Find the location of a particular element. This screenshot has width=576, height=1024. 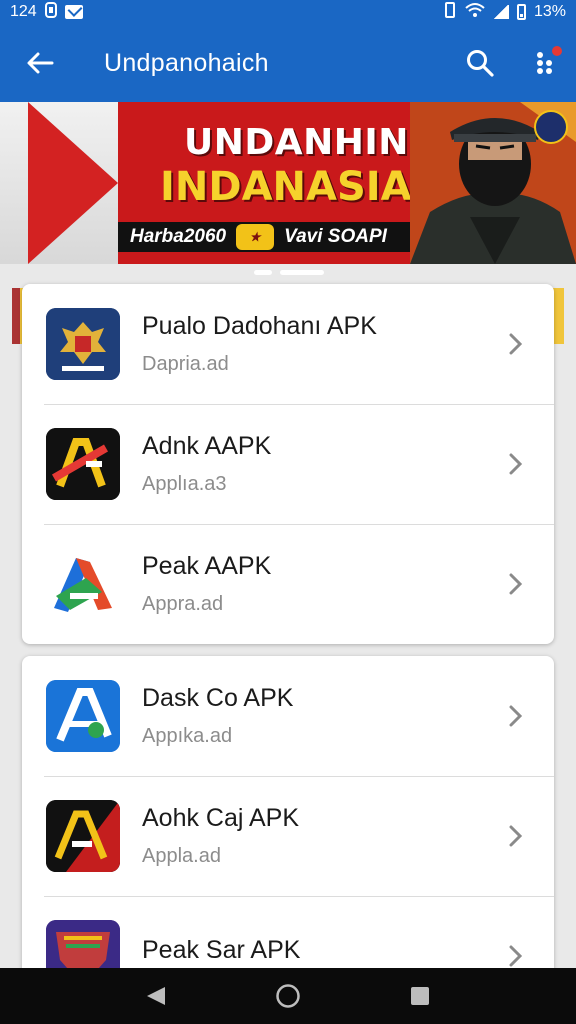

list-item-subtitle: Applıa.a3 is located at coordinates (184, 484).